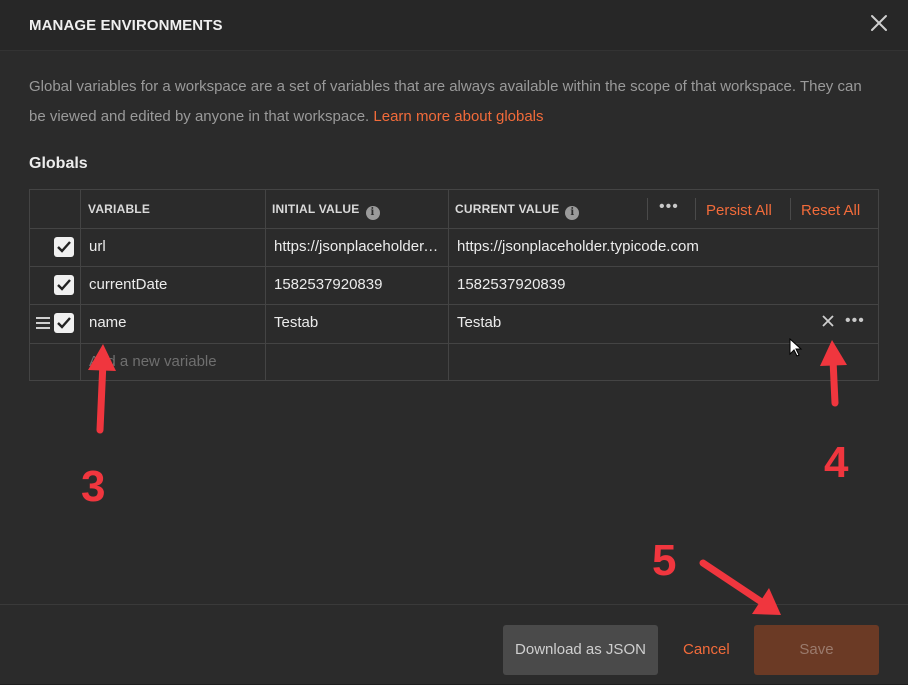 This screenshot has width=908, height=685. I want to click on modal-footer: Download as JSON Cancel Save, so click(454, 644).